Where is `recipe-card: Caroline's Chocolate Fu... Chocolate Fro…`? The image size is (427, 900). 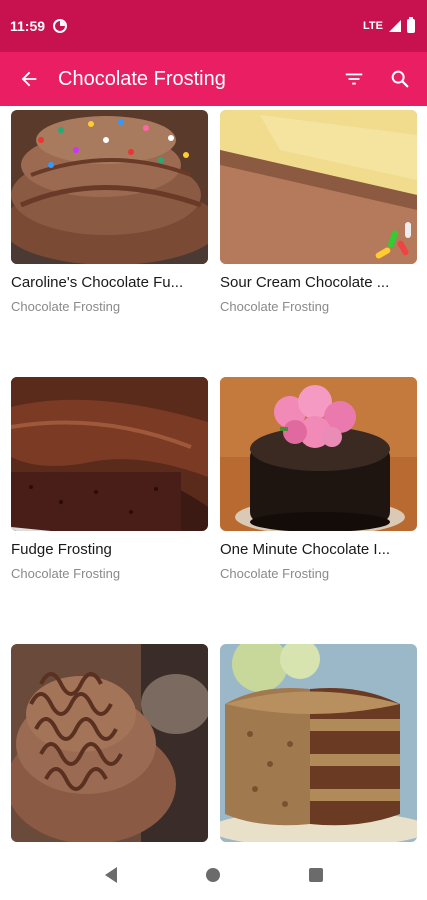 recipe-card: Caroline's Chocolate Fu... Chocolate Fro… is located at coordinates (109, 212).